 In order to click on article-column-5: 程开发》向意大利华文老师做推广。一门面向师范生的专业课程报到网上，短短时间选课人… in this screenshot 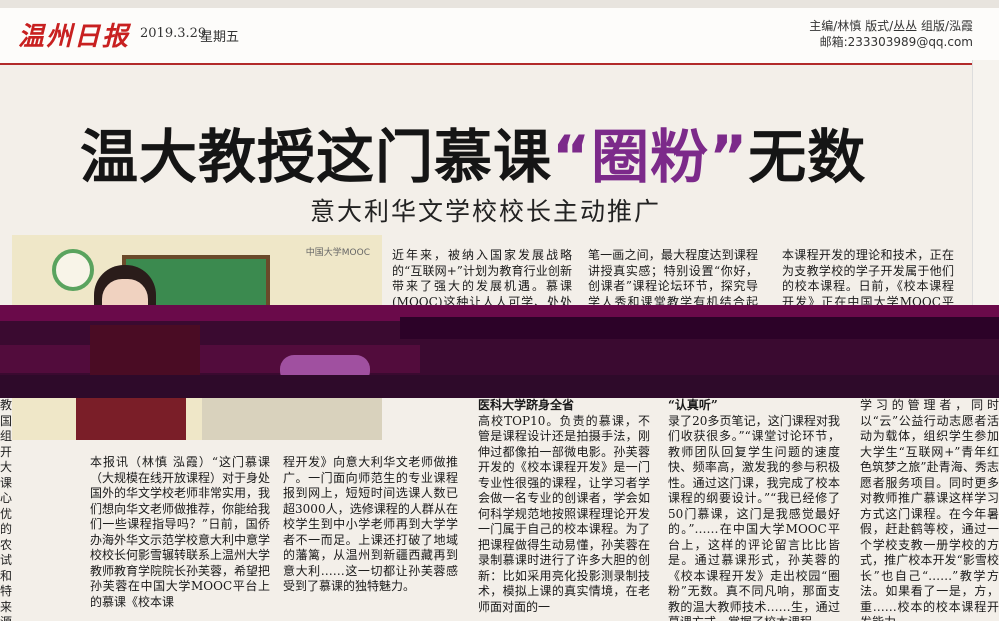, I will do `click(370, 538)`.